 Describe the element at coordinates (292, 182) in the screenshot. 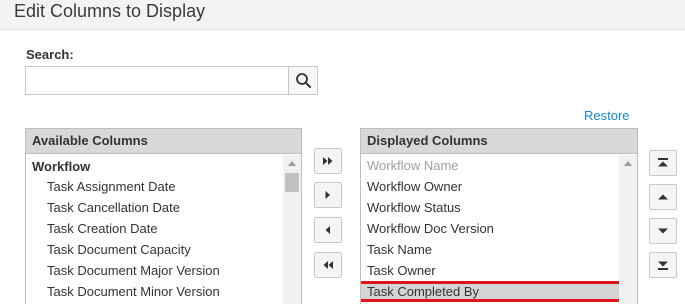

I see `scroll-thumb` at that location.